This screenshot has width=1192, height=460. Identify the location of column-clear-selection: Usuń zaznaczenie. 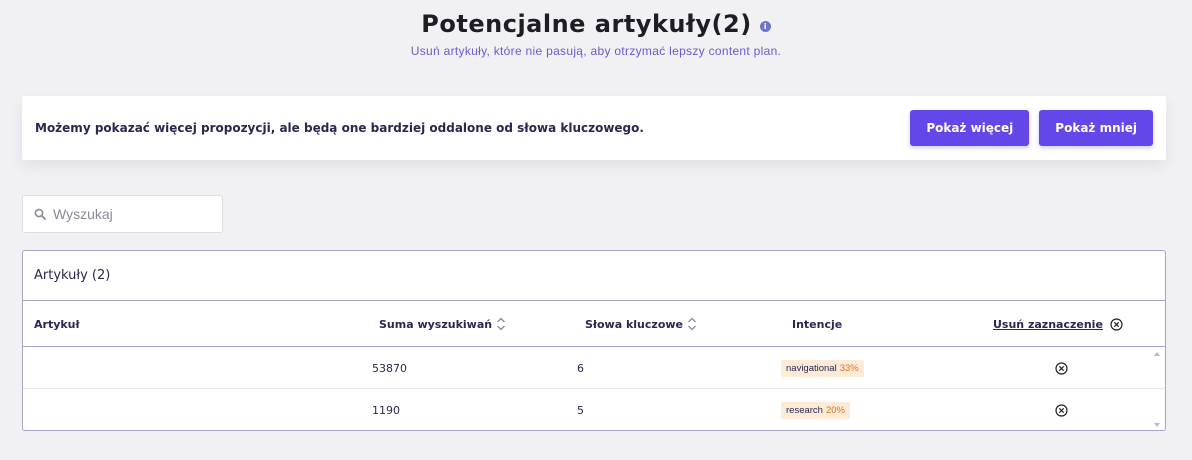
(1058, 324).